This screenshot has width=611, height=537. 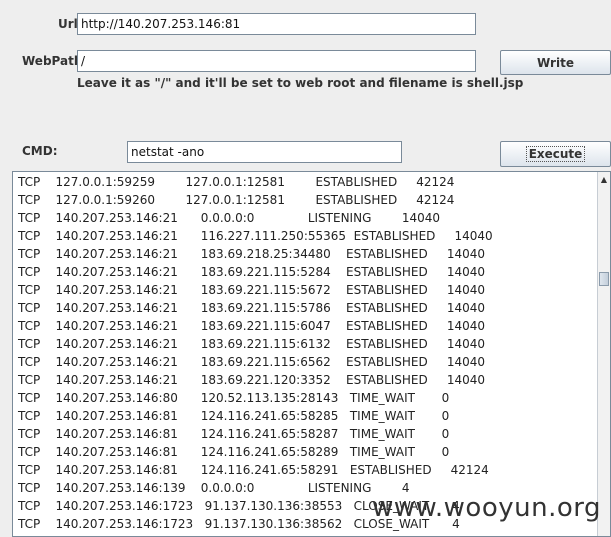 What do you see at coordinates (603, 354) in the screenshot?
I see `vertical-scrollbar: ▲` at bounding box center [603, 354].